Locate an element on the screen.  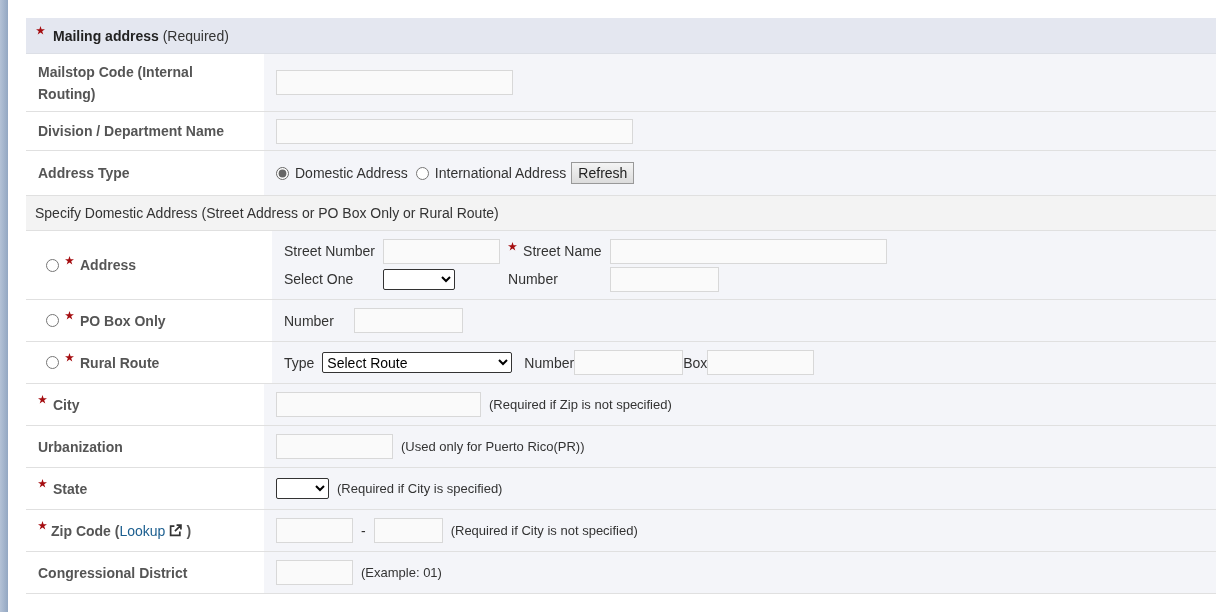
external-link-icon is located at coordinates (176, 530).